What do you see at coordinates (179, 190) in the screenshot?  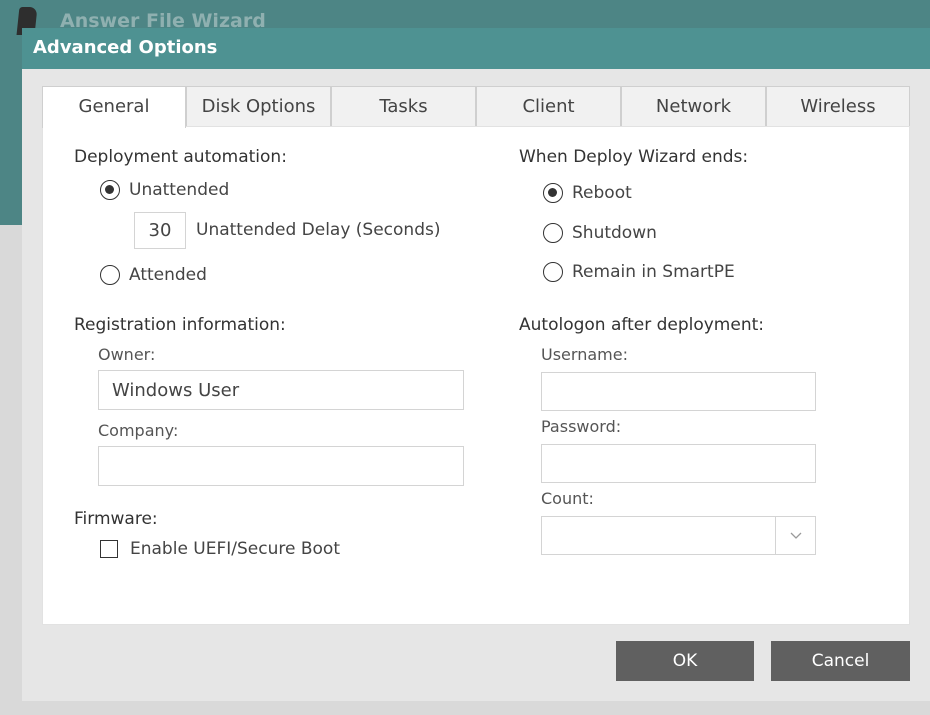 I see `unattended-label: Unattended` at bounding box center [179, 190].